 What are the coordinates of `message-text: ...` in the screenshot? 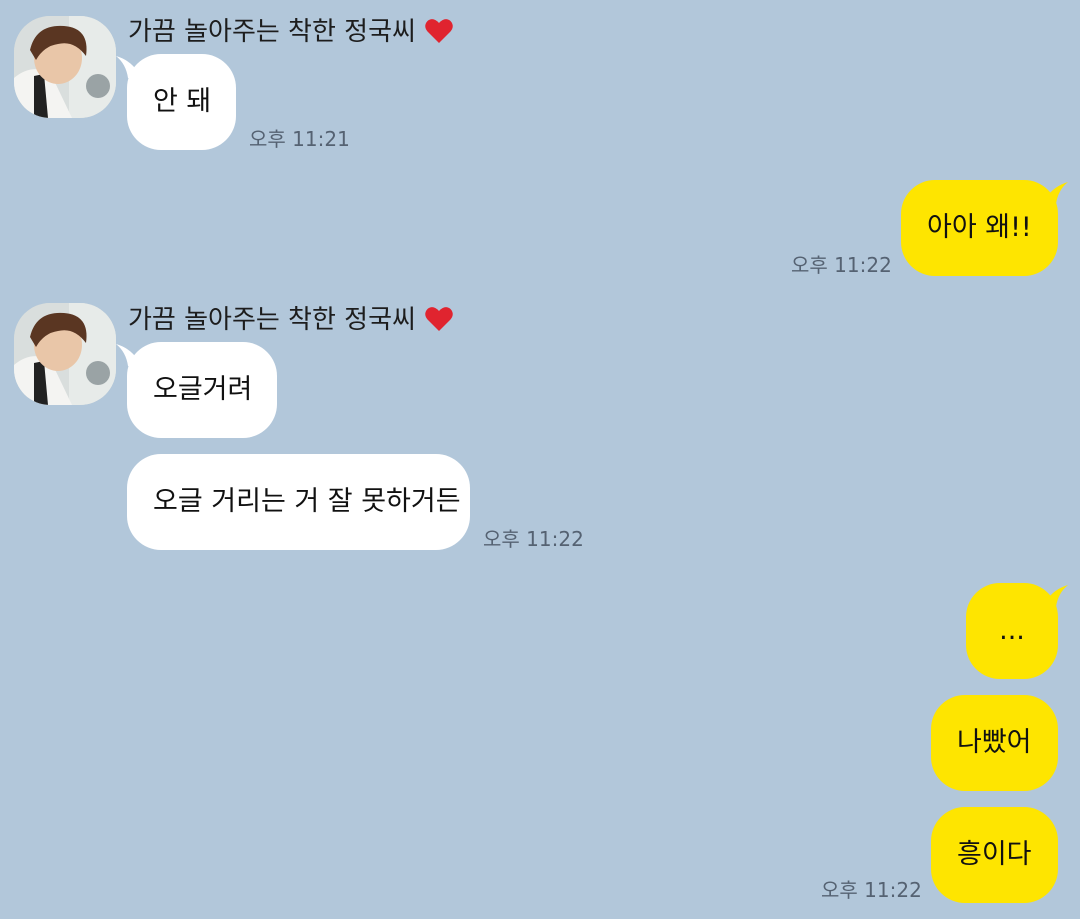 It's located at (1012, 630).